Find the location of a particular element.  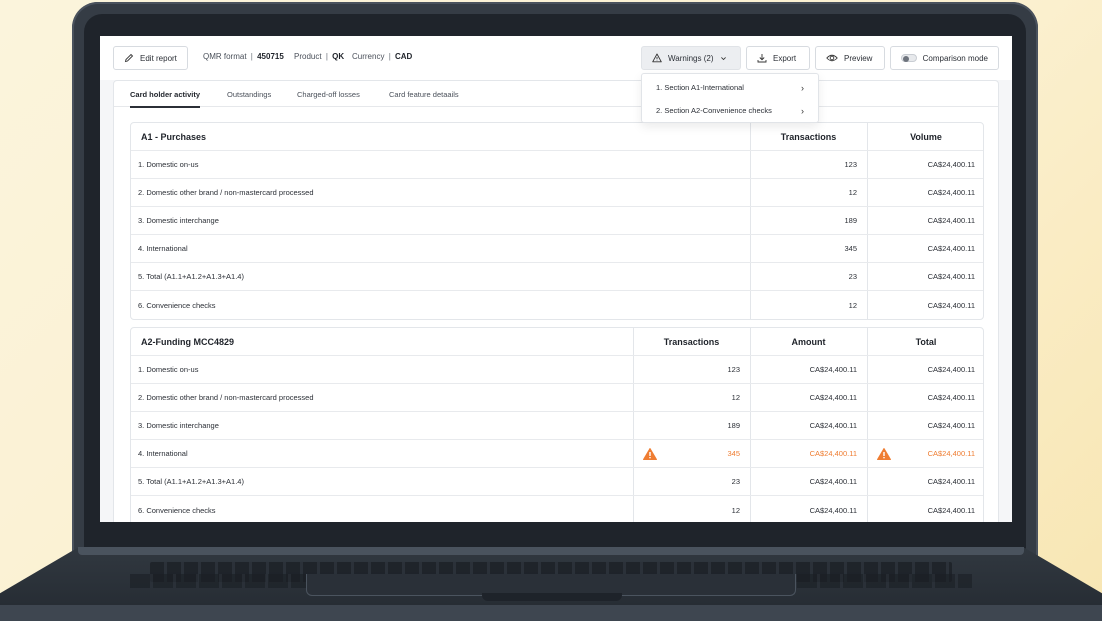

tab-card-feature-details: Card feature detaails is located at coordinates (424, 94).